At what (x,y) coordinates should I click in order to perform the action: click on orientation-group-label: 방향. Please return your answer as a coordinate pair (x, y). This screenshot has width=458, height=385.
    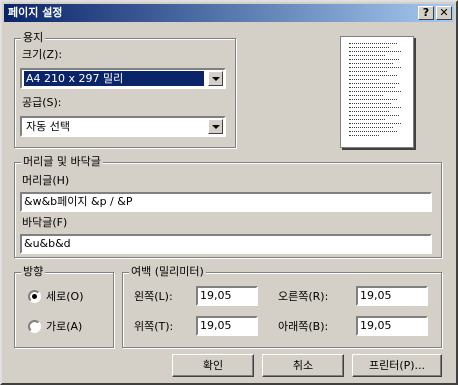
    Looking at the image, I should click on (33, 272).